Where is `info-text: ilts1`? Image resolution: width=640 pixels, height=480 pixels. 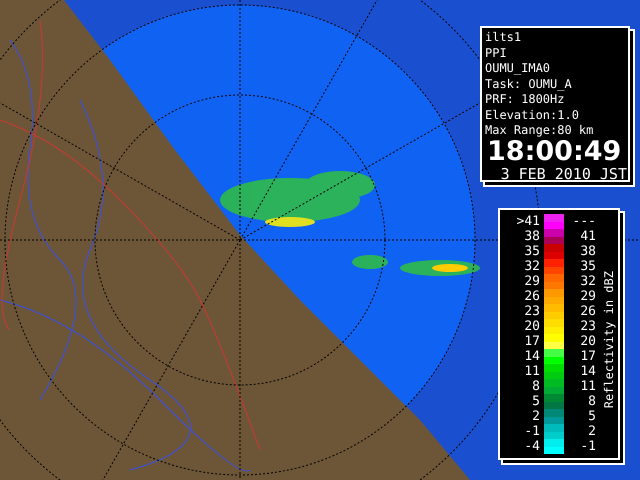
info-text: ilts1 is located at coordinates (503, 38).